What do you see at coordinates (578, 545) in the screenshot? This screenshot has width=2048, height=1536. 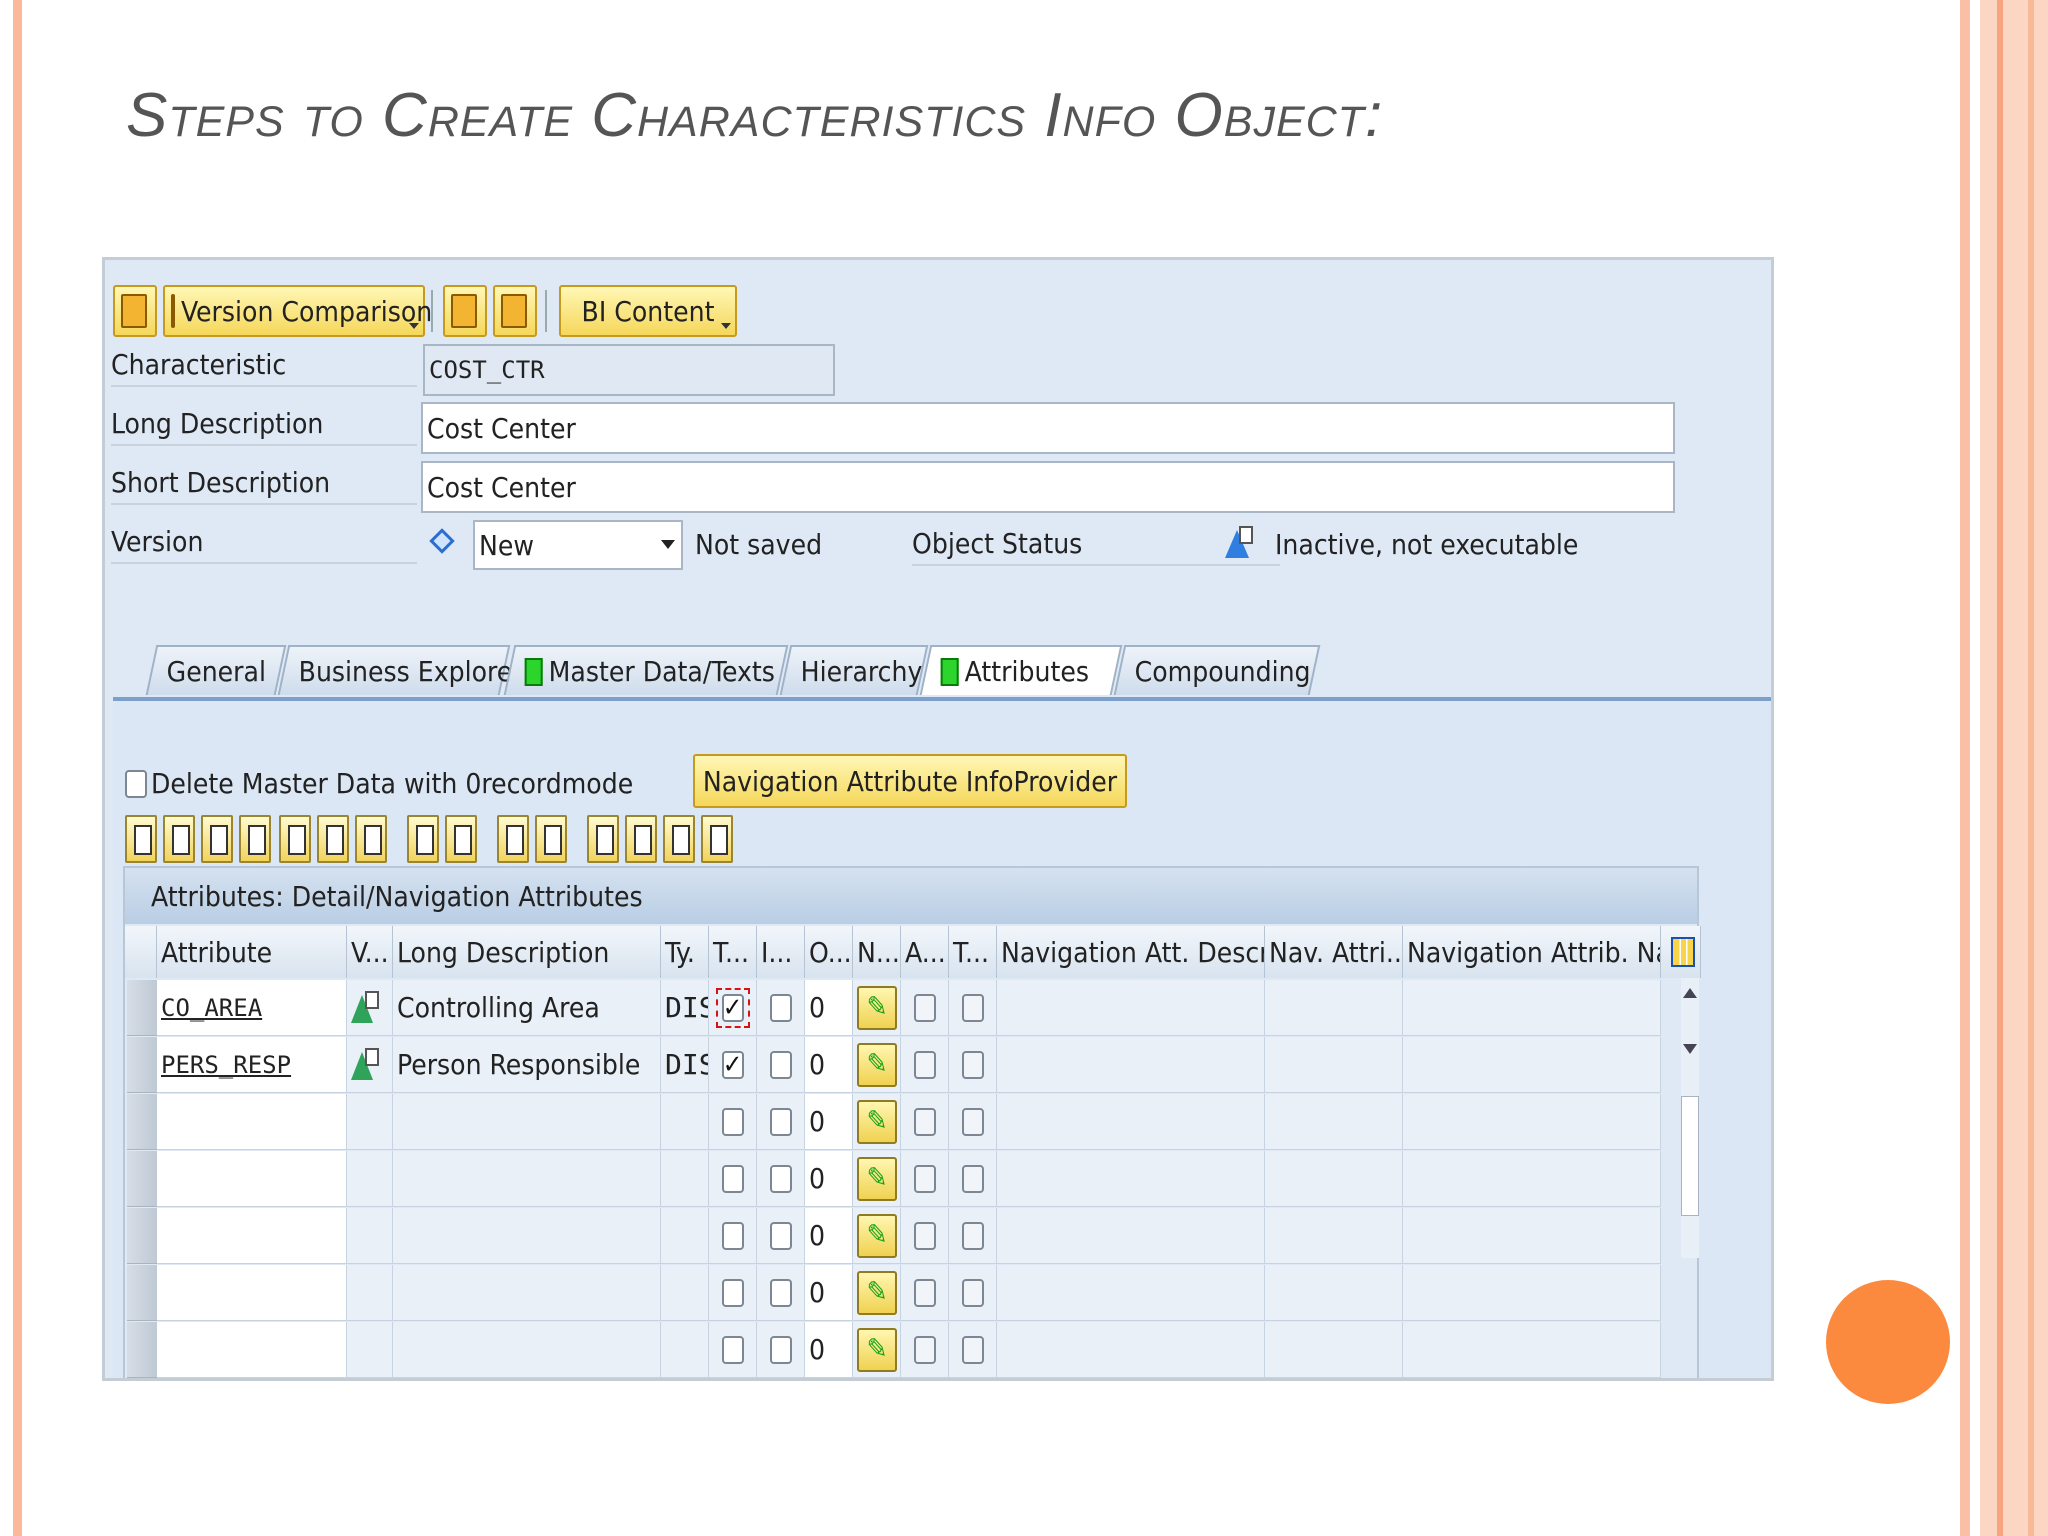 I see `version-select: New` at bounding box center [578, 545].